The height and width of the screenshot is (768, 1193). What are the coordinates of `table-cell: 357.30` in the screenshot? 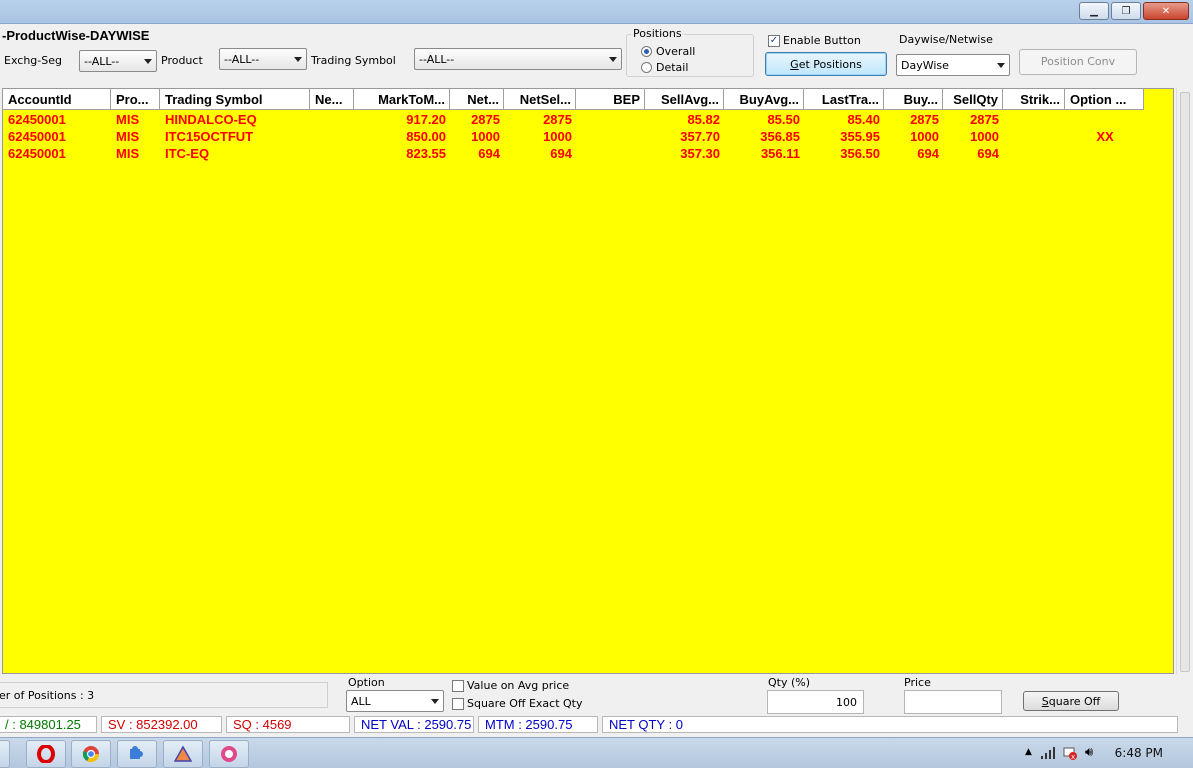 It's located at (700, 153).